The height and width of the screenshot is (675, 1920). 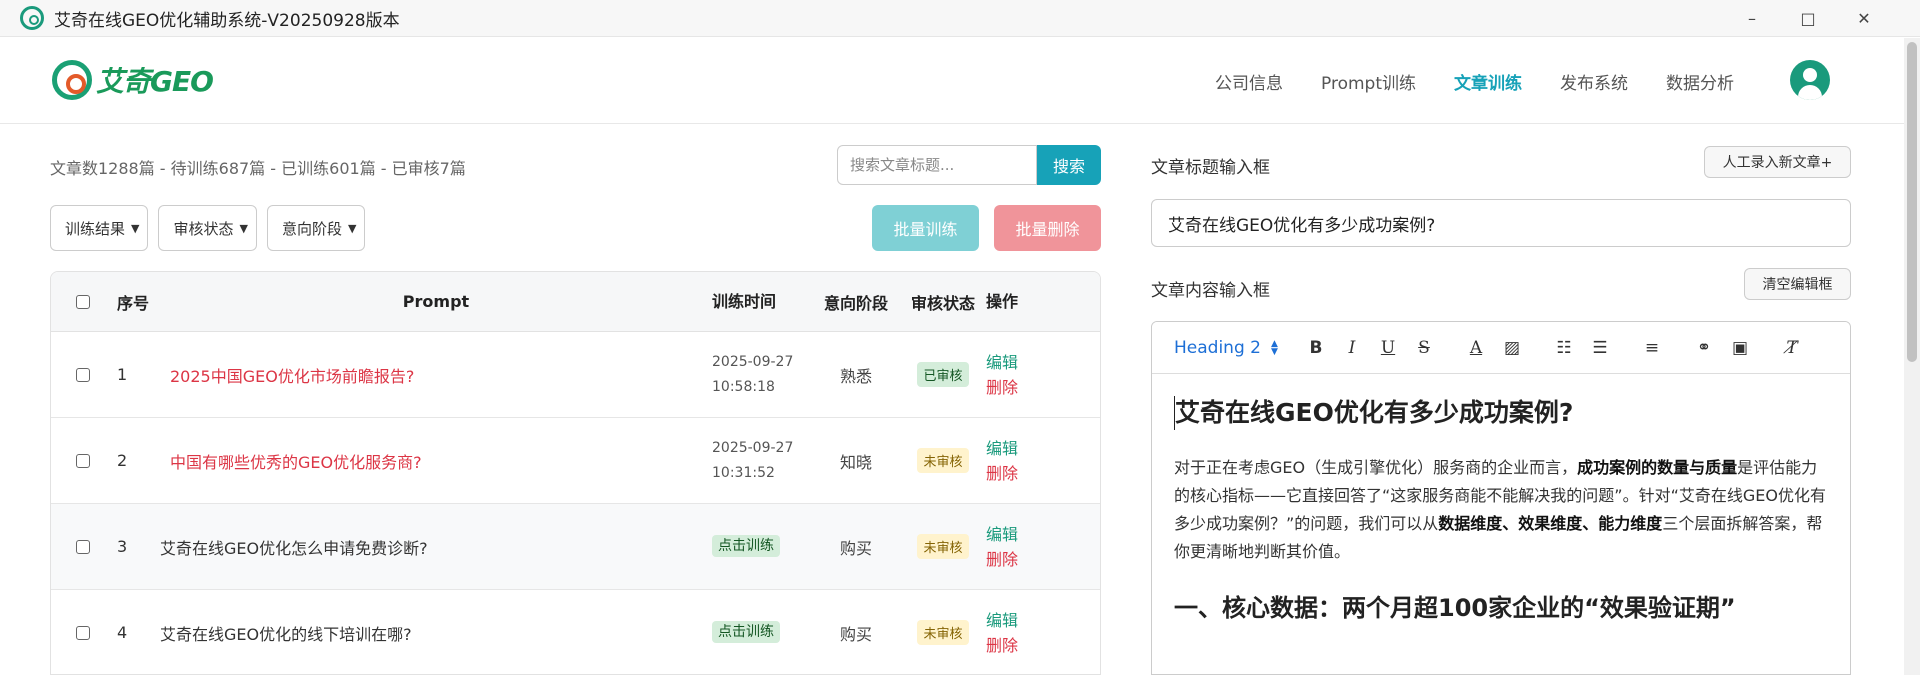 I want to click on search-button: 搜索, so click(x=1069, y=165).